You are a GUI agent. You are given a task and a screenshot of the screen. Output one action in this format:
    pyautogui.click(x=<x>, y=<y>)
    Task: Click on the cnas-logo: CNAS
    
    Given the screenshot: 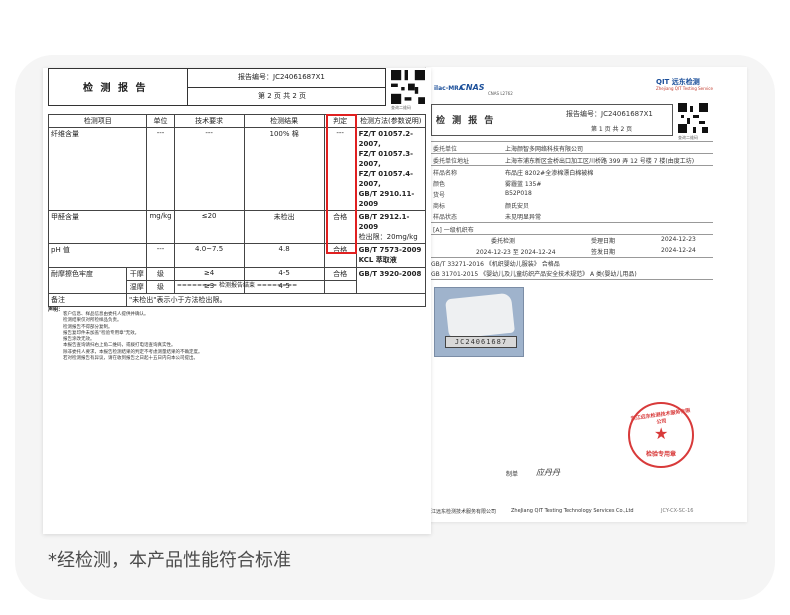 What is the action you would take?
    pyautogui.click(x=472, y=87)
    